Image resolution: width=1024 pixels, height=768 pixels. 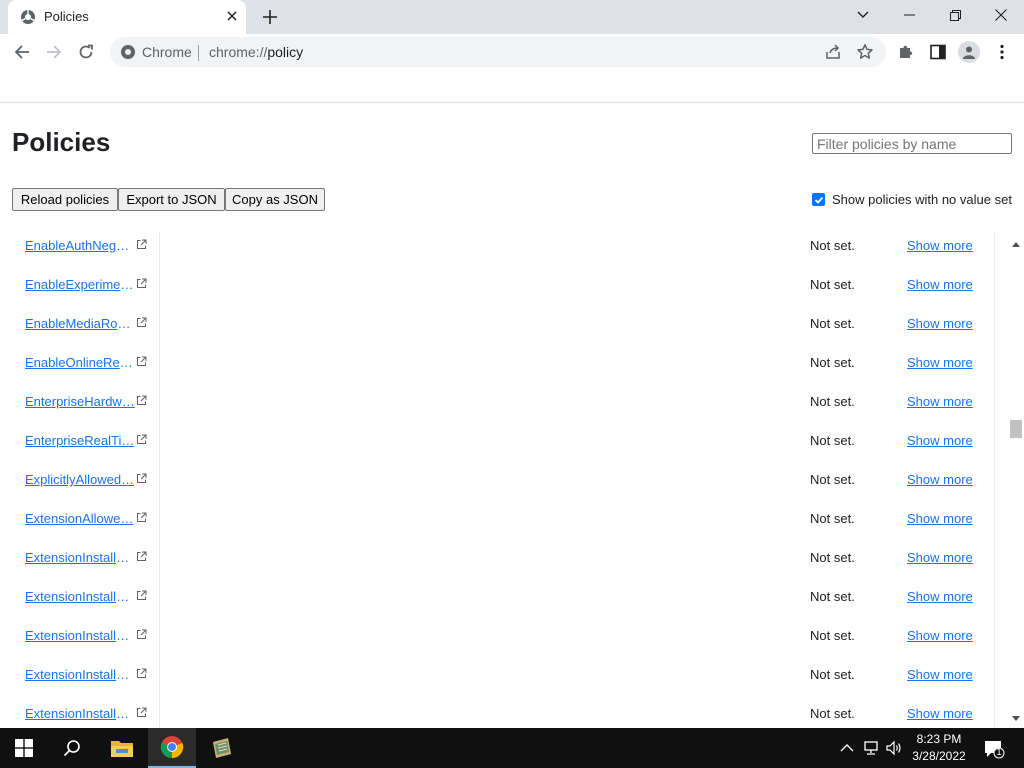 What do you see at coordinates (498, 52) in the screenshot?
I see `address-bar: Chrome chrome://policy` at bounding box center [498, 52].